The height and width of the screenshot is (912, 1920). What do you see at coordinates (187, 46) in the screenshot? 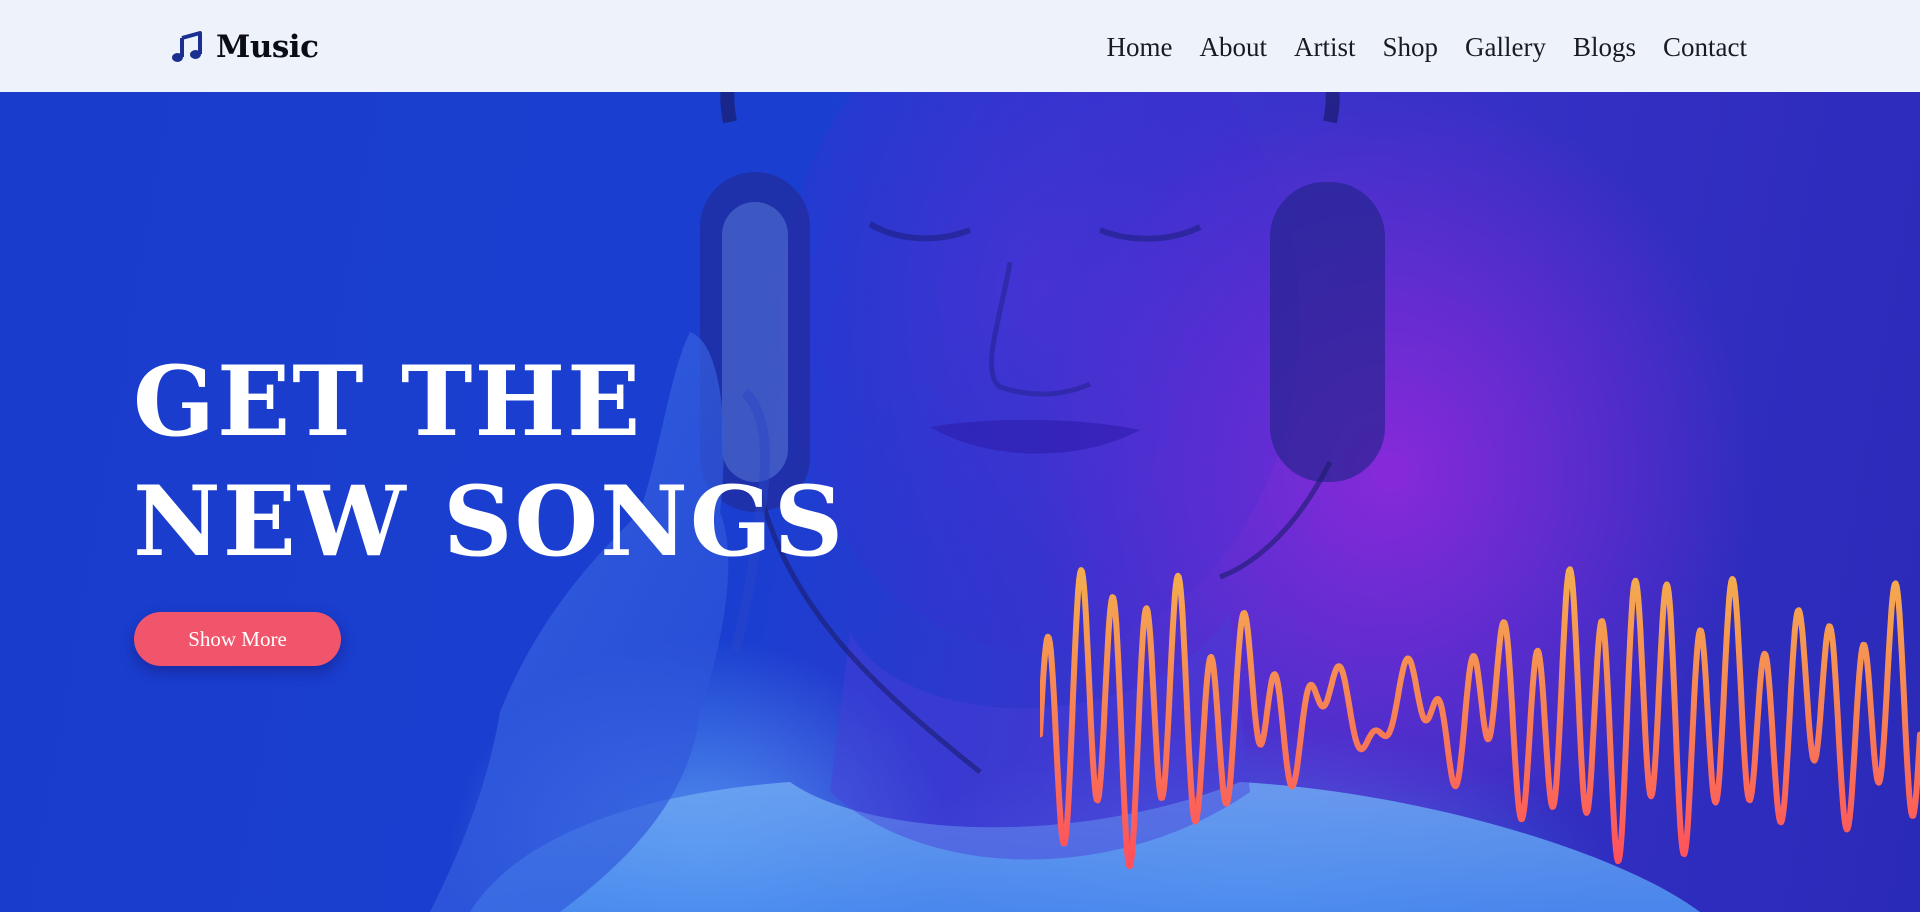
I see `music-note-icon` at bounding box center [187, 46].